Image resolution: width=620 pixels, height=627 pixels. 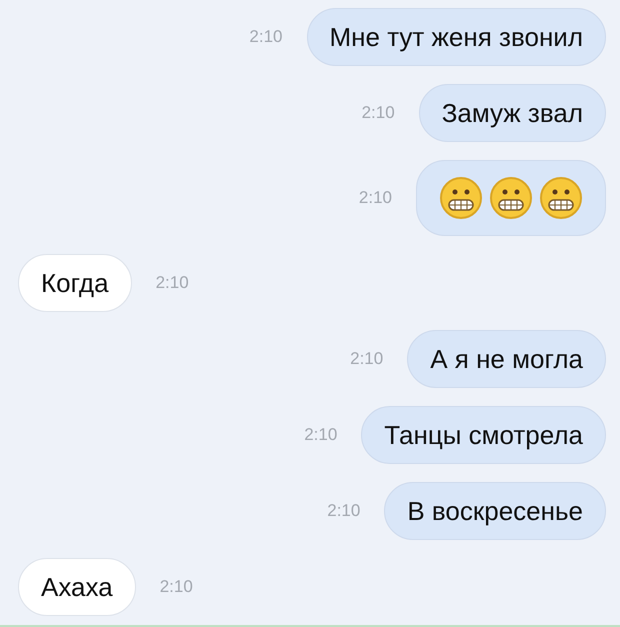 I want to click on message-bubble: В воскресенье, so click(x=495, y=511).